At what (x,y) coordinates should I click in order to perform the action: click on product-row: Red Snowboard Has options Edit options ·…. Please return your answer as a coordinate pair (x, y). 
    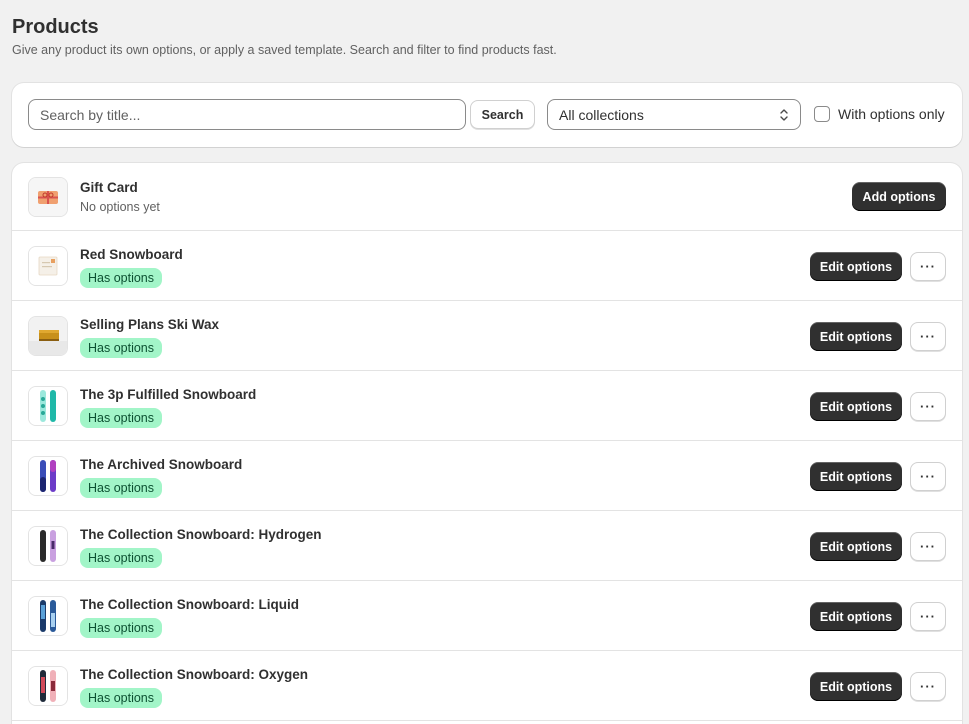
    Looking at the image, I should click on (487, 266).